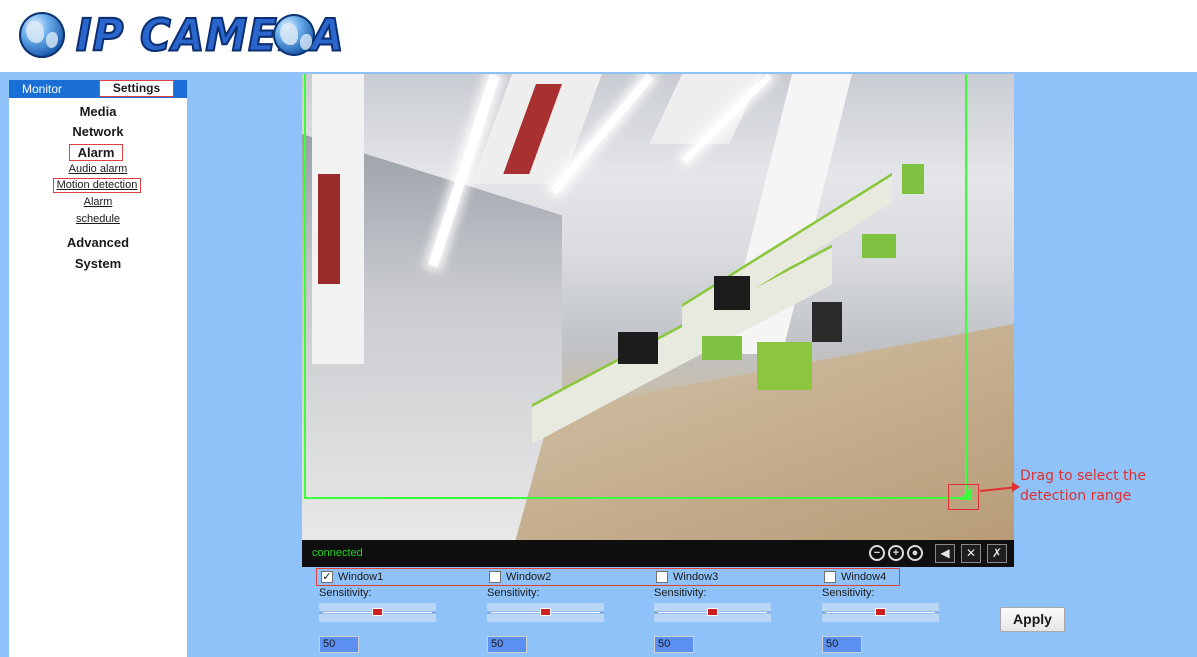  I want to click on record-icon: ●, so click(915, 553).